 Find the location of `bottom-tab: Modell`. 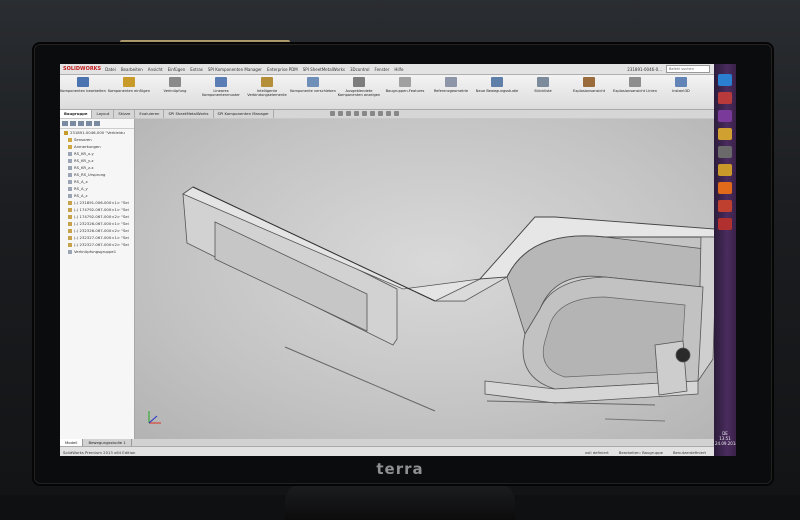

bottom-tab: Modell is located at coordinates (72, 442).